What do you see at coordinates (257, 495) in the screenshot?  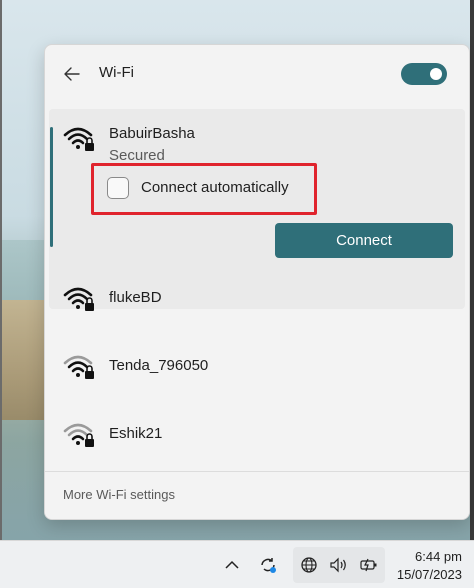 I see `flyout-footer: More Wi-Fi settings` at bounding box center [257, 495].